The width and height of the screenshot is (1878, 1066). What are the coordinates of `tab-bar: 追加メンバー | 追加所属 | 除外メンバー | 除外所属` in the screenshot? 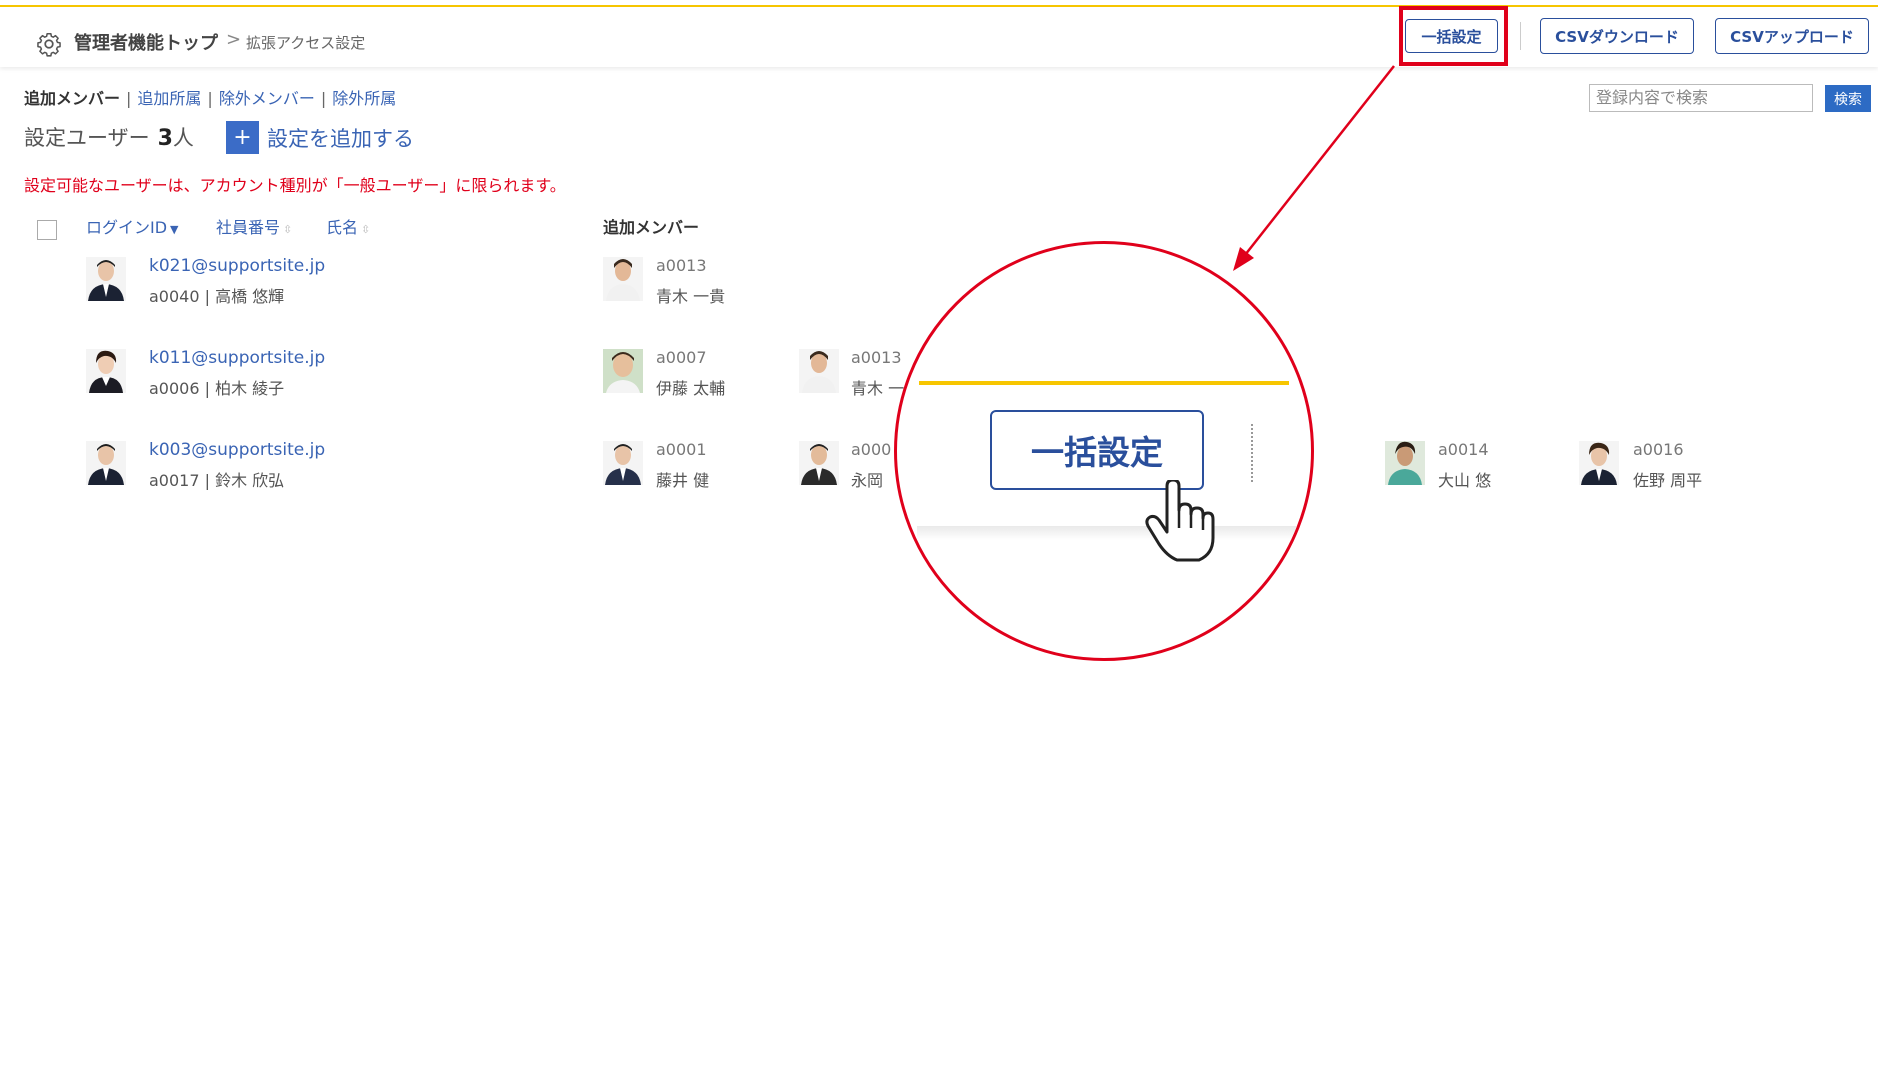 It's located at (210, 97).